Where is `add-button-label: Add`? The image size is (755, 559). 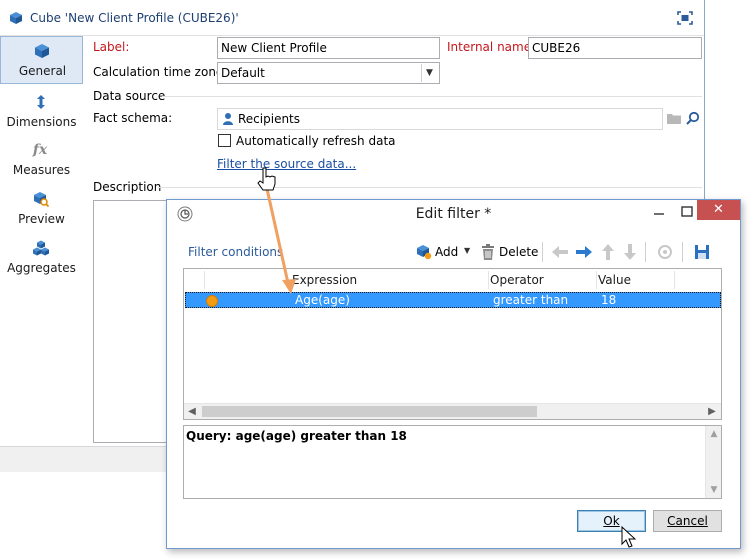 add-button-label: Add is located at coordinates (447, 252).